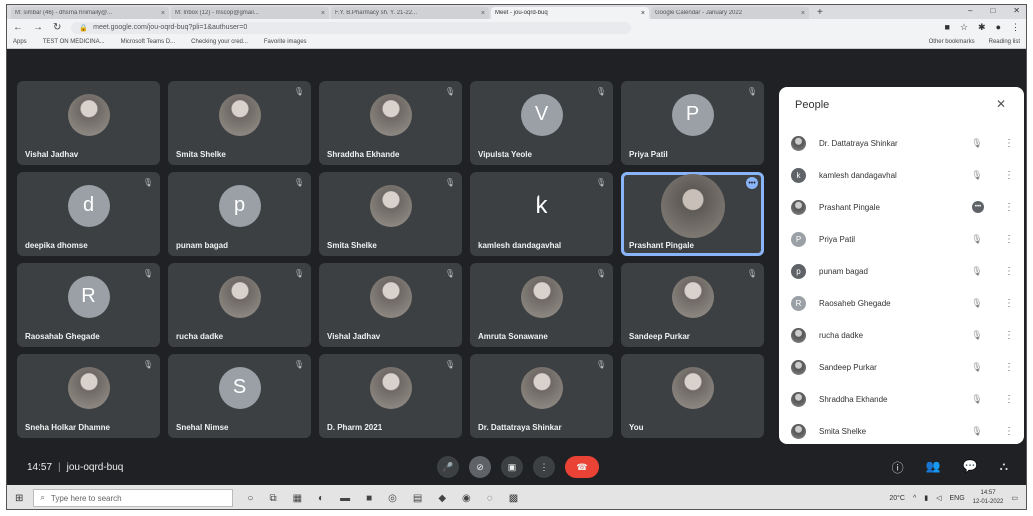 The height and width of the screenshot is (516, 1033). What do you see at coordinates (417, 498) in the screenshot?
I see `app-icon: ▤` at bounding box center [417, 498].